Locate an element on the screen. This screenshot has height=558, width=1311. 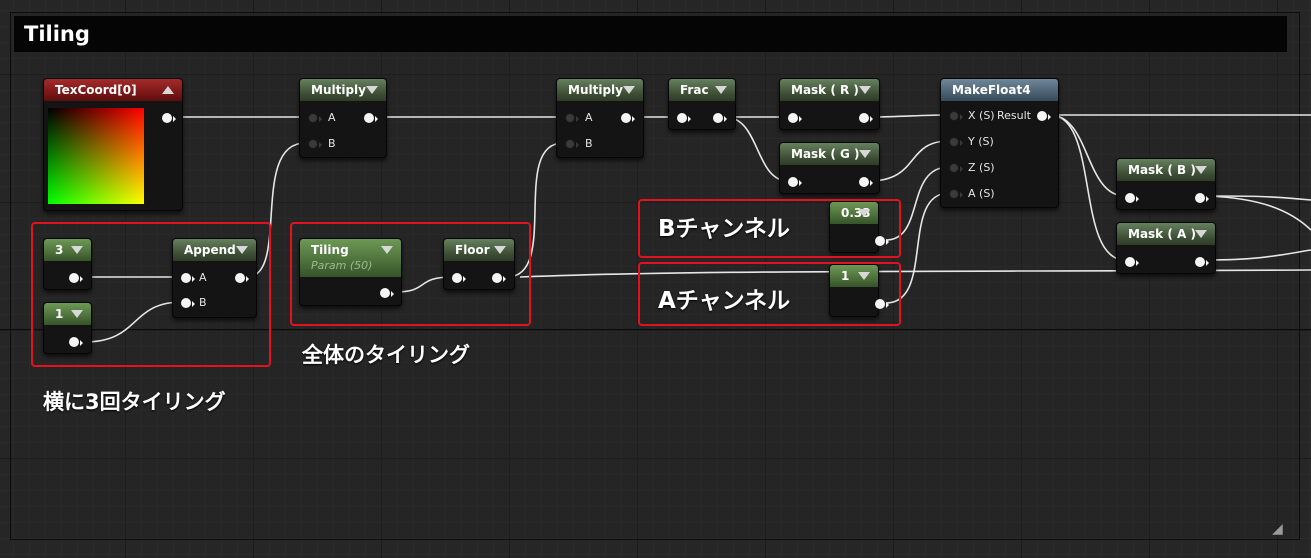
annotation-box-overall-tiling is located at coordinates (410, 274).